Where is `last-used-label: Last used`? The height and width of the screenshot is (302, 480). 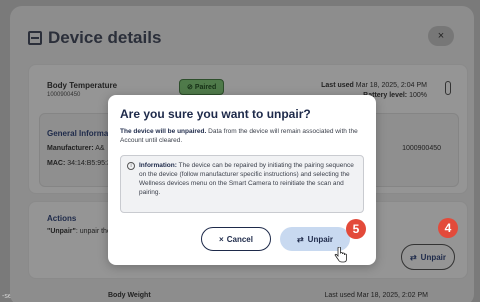 last-used-label: Last used is located at coordinates (337, 85).